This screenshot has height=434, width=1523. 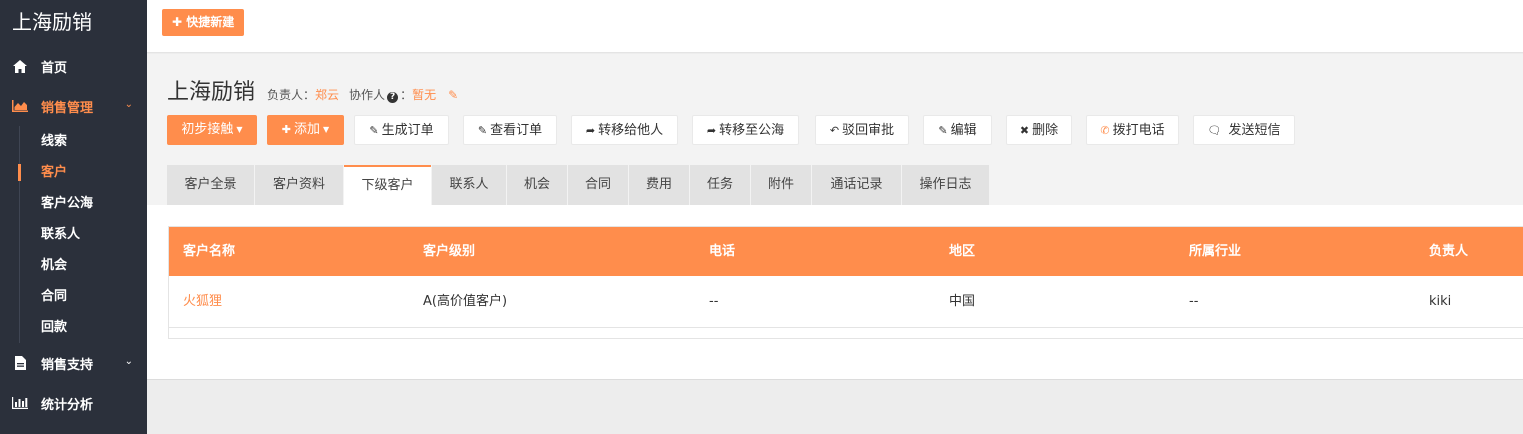 What do you see at coordinates (20, 66) in the screenshot?
I see `home-icon` at bounding box center [20, 66].